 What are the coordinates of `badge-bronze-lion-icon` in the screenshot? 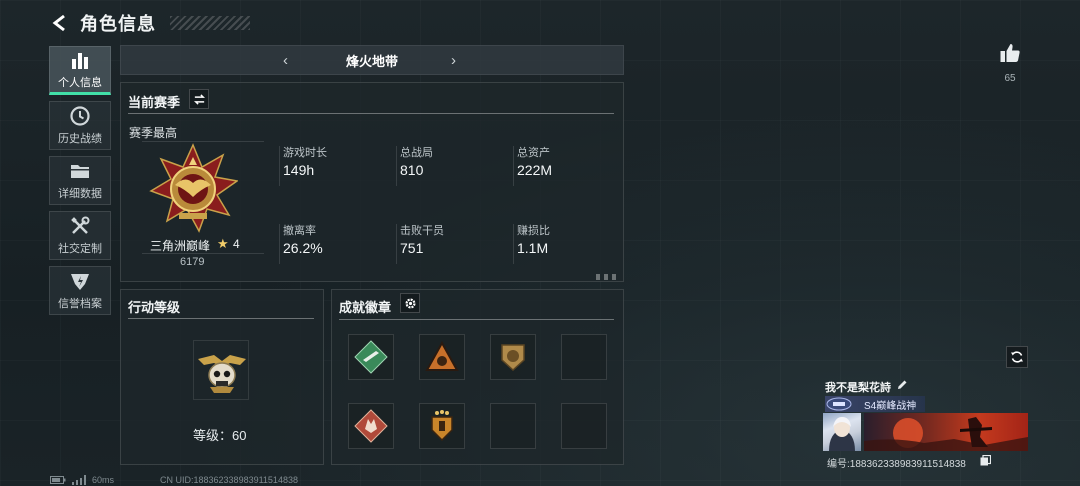 It's located at (513, 358).